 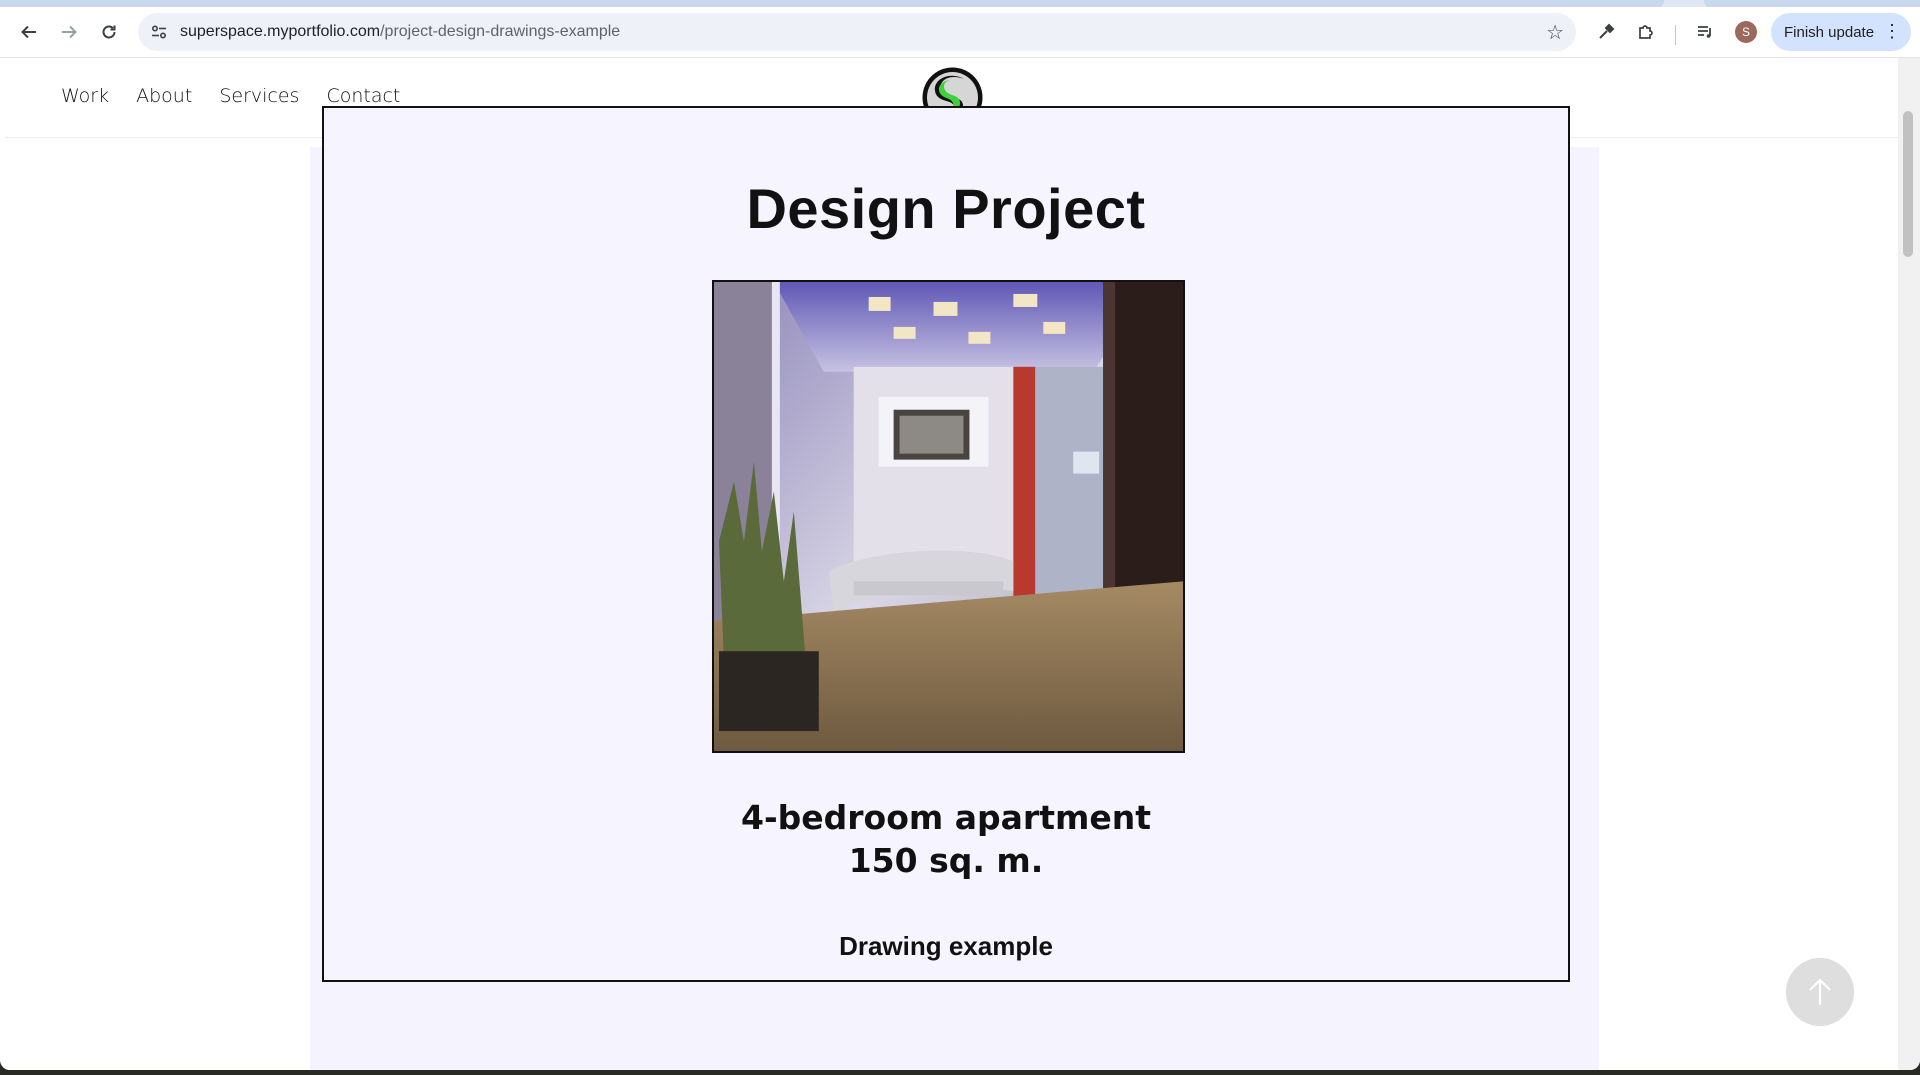 What do you see at coordinates (159, 32) in the screenshot?
I see `tune-icon` at bounding box center [159, 32].